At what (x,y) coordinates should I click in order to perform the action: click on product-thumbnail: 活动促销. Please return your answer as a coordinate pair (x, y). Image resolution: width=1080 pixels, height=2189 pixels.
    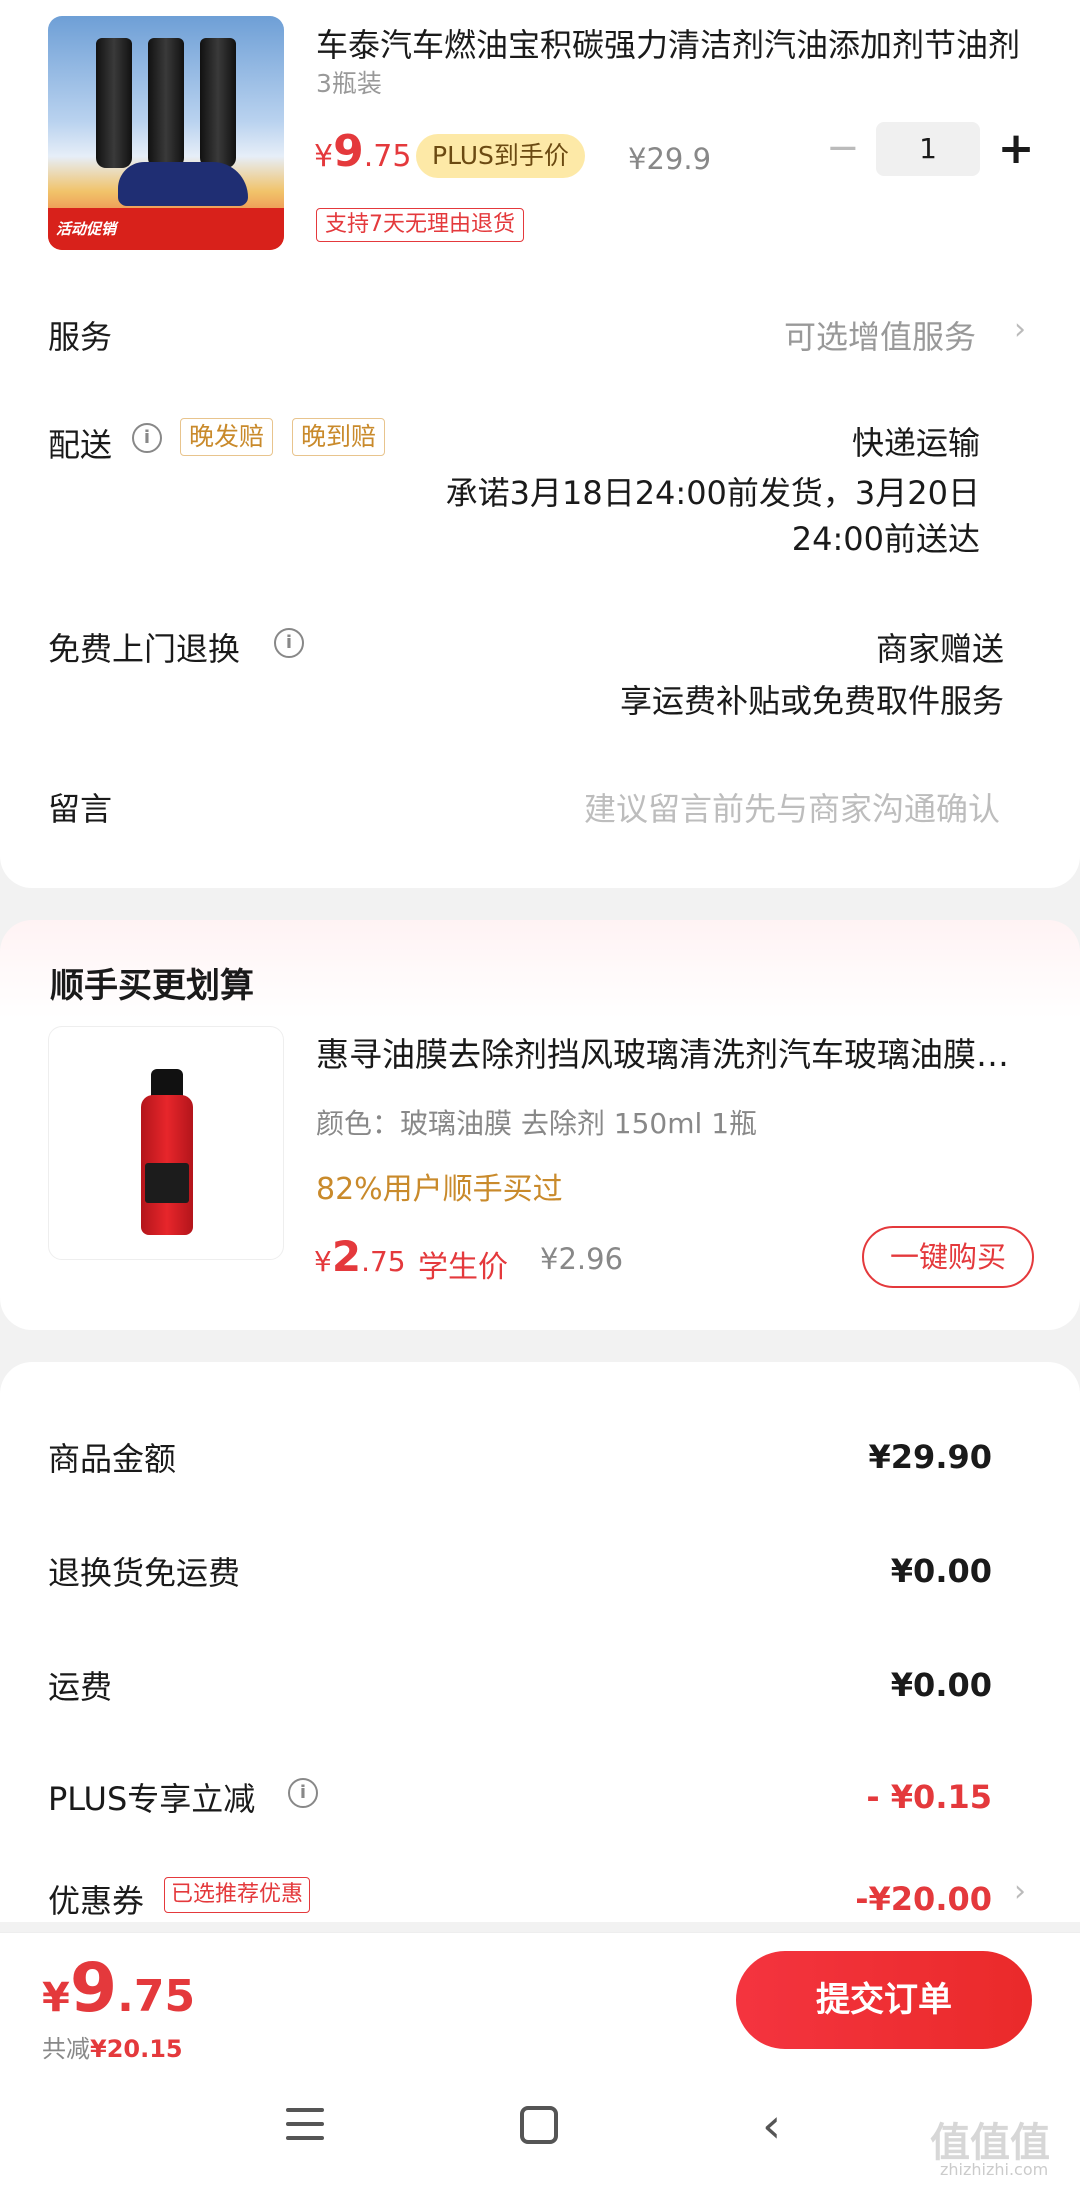
    Looking at the image, I should click on (166, 133).